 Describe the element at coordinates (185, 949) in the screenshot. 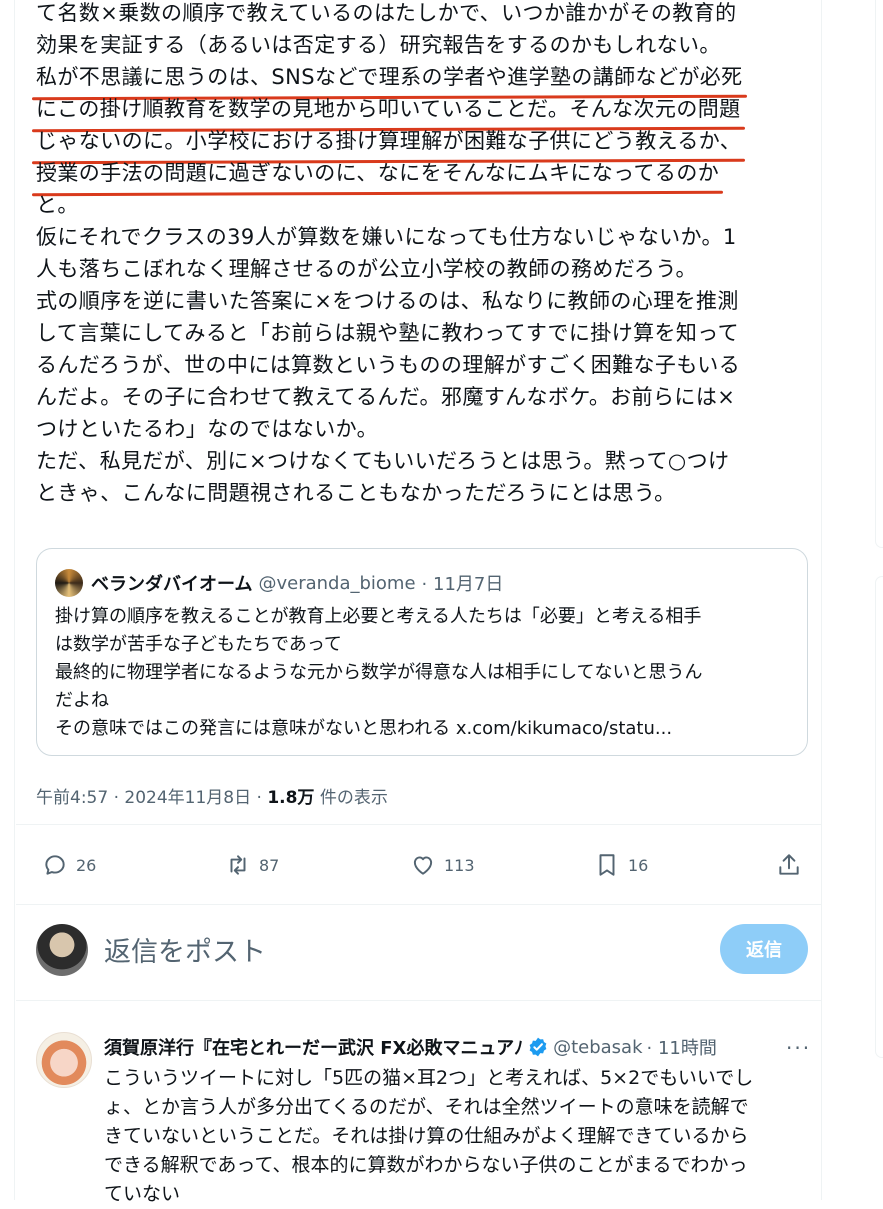

I see `reply-input: 返信をポスト` at that location.